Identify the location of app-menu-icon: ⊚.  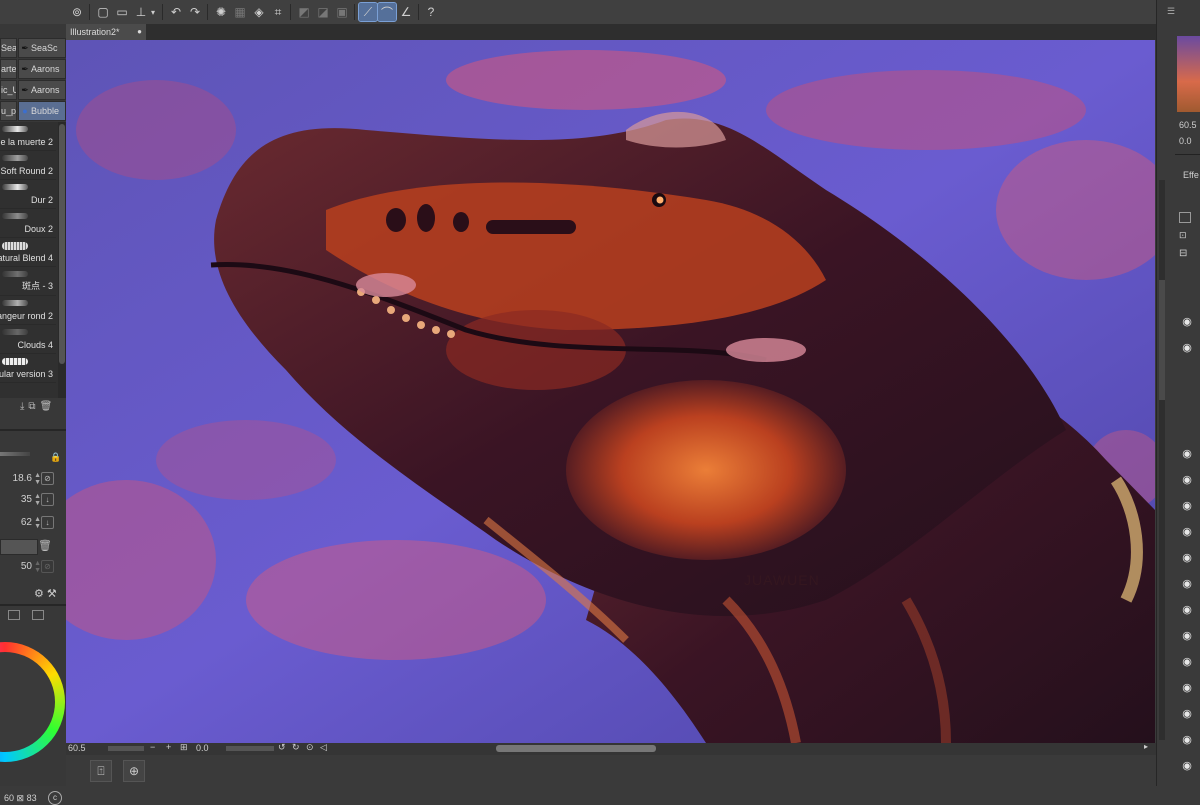
(77, 12).